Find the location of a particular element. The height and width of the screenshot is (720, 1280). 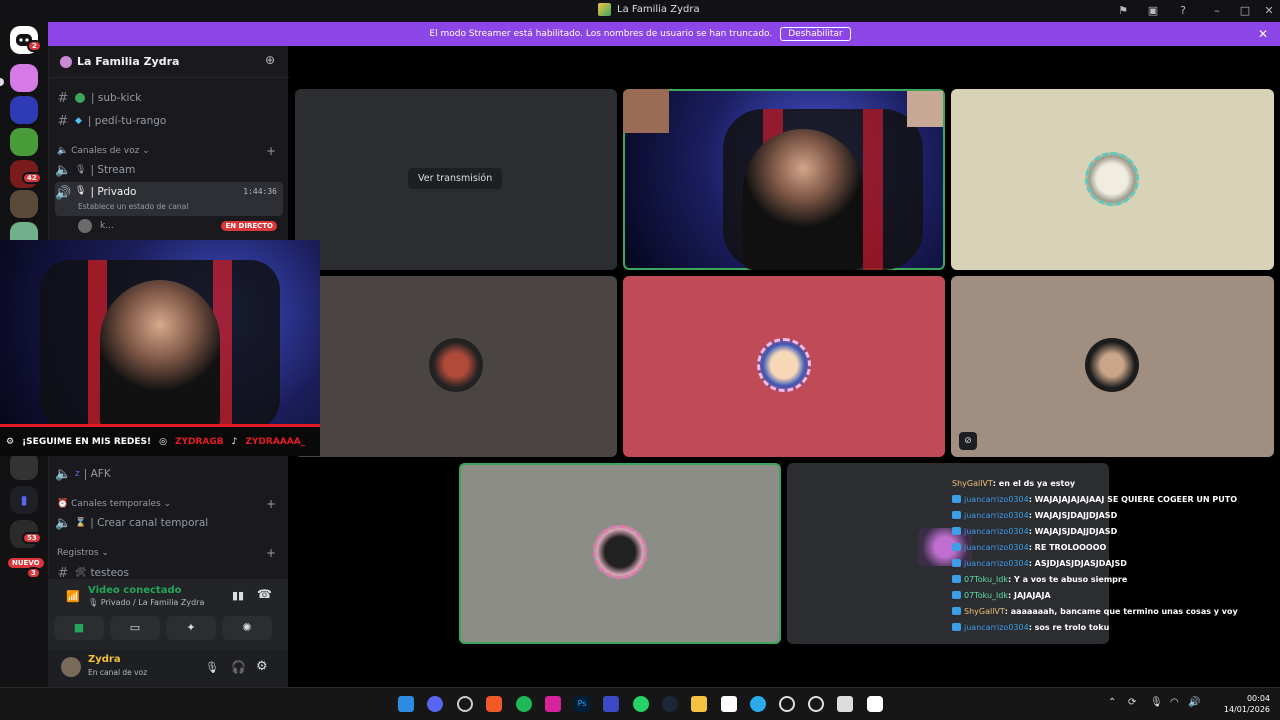

user-tile-creature is located at coordinates (620, 553).